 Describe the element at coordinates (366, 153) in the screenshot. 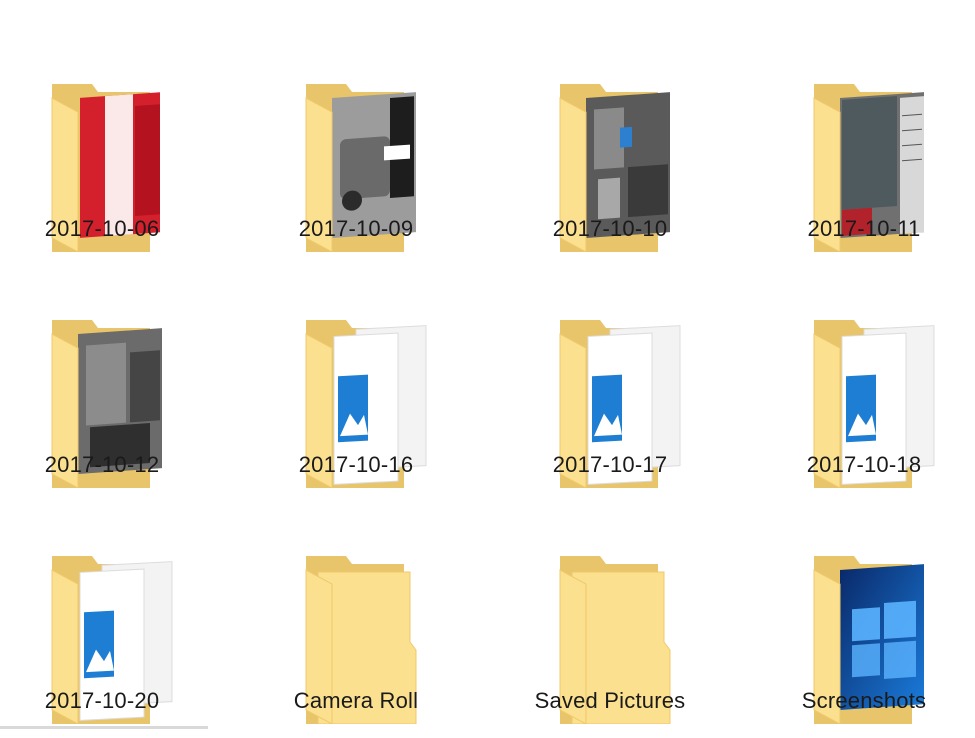

I see `folder-2017-10-09: 2017-10-09` at that location.